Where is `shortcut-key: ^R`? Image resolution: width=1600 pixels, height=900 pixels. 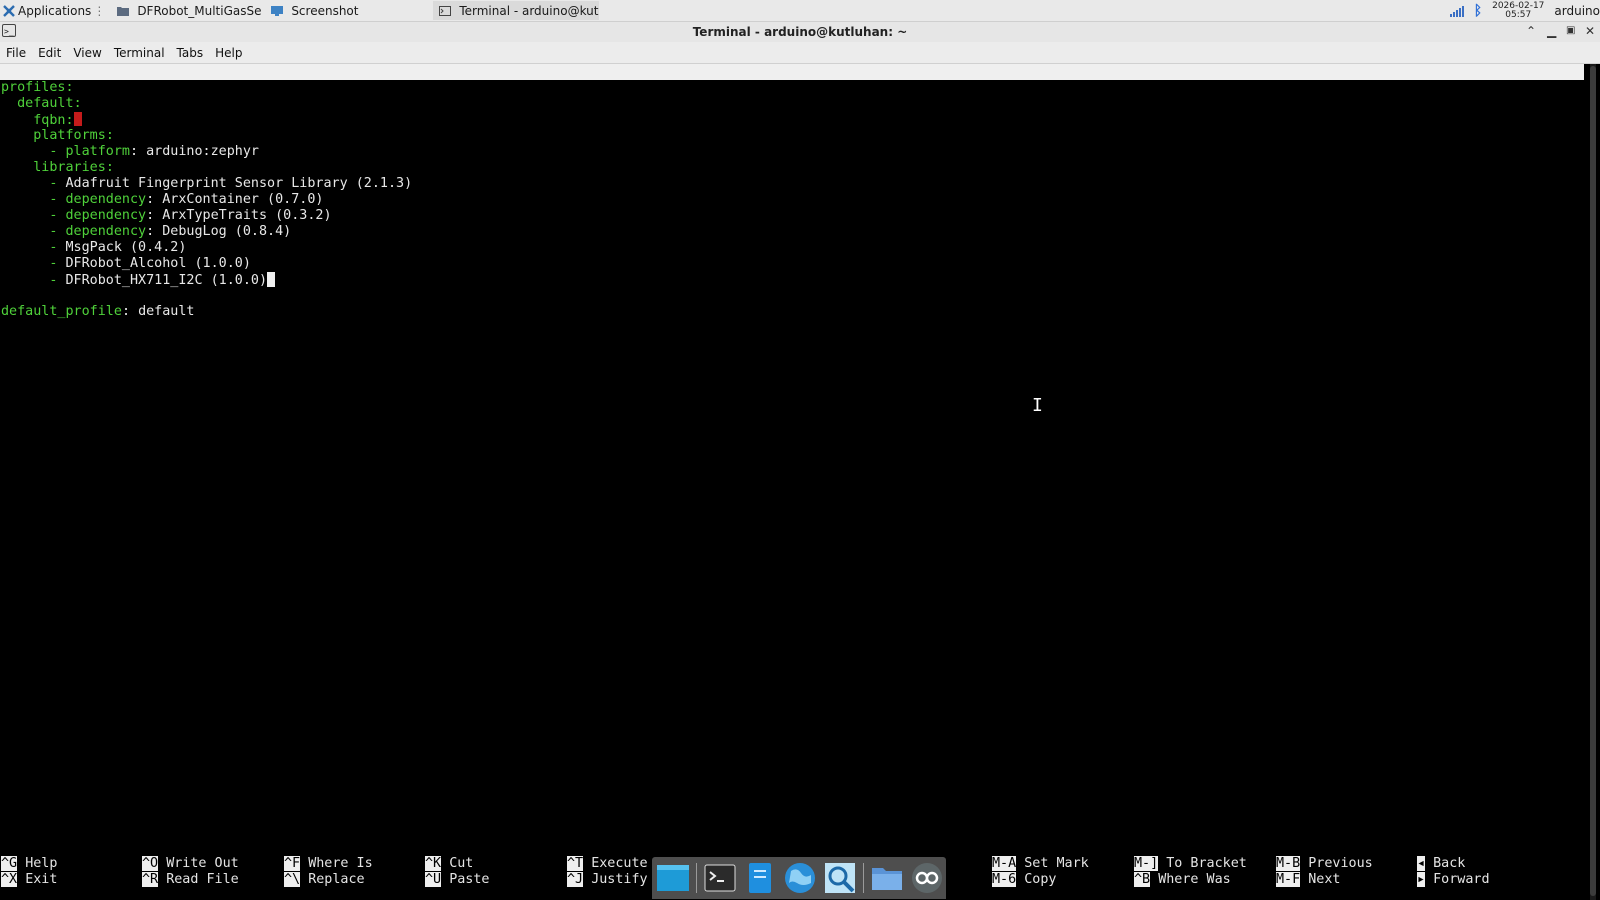
shortcut-key: ^R is located at coordinates (150, 879).